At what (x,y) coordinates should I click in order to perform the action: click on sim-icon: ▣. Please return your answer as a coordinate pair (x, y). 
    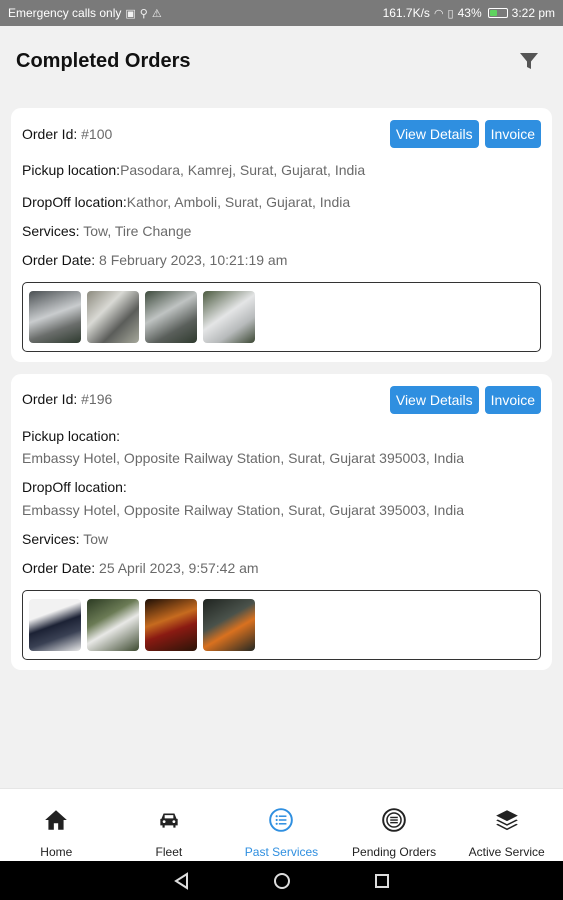
    Looking at the image, I should click on (130, 13).